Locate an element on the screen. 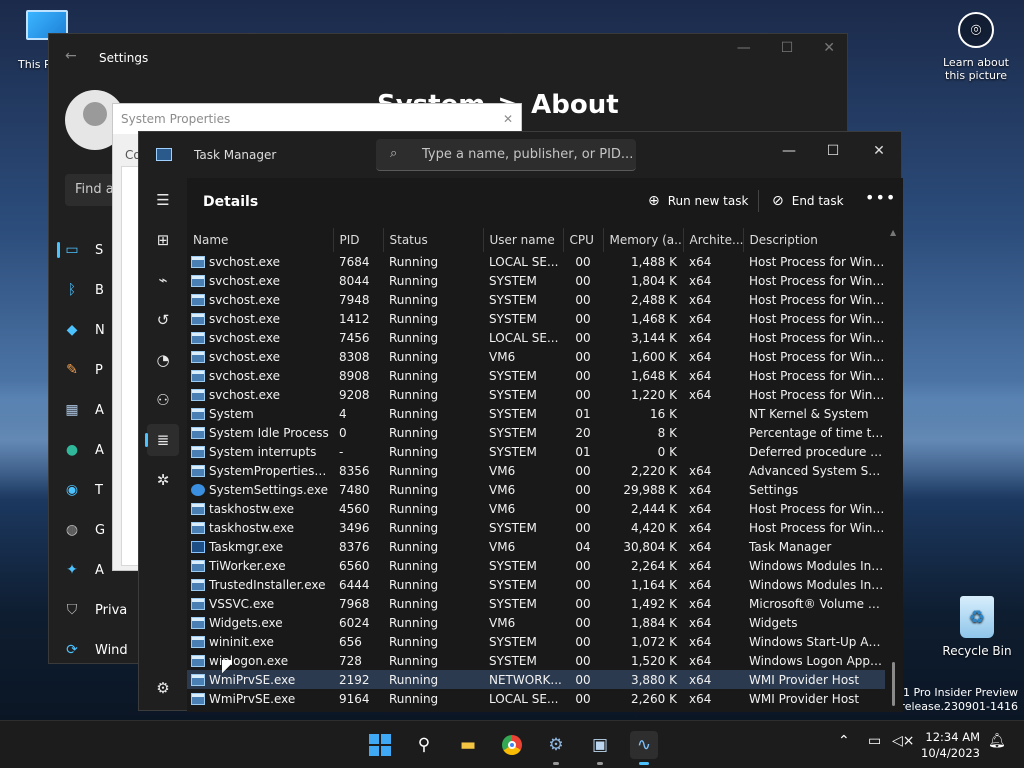 The image size is (1024, 768). breadcrumb-current: About is located at coordinates (575, 105).